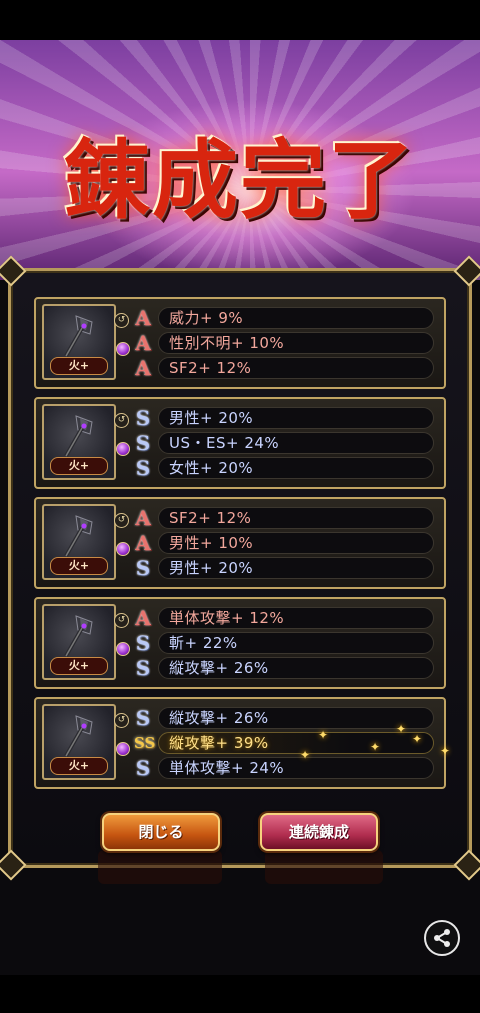 This screenshot has height=1013, width=480. What do you see at coordinates (296, 643) in the screenshot?
I see `stat-text: 斬+ 22%` at bounding box center [296, 643].